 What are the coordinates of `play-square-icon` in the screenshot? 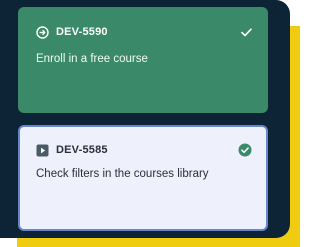 It's located at (42, 150).